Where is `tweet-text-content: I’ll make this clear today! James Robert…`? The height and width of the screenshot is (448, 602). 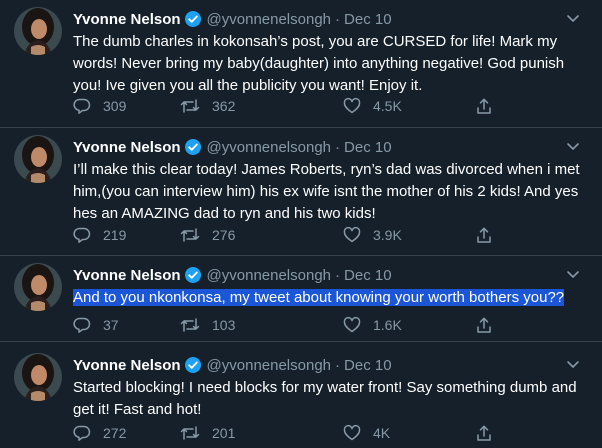
tweet-text-content: I’ll make this clear today! James Robert… is located at coordinates (326, 191).